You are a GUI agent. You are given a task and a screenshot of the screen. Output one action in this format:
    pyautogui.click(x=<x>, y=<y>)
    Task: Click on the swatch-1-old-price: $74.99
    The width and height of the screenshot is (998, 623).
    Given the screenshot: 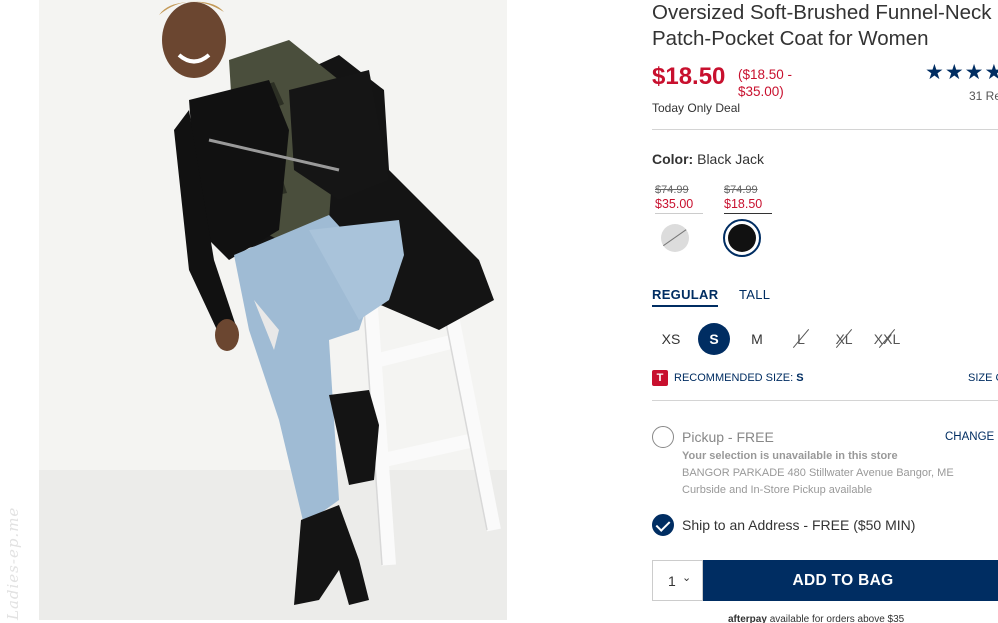 What is the action you would take?
    pyautogui.click(x=672, y=190)
    